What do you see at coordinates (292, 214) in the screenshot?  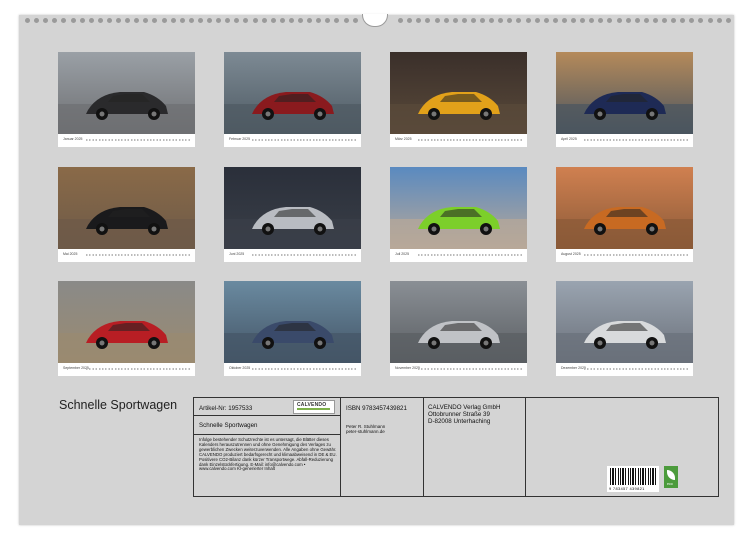 I see `month-page: Juni 2025` at bounding box center [292, 214].